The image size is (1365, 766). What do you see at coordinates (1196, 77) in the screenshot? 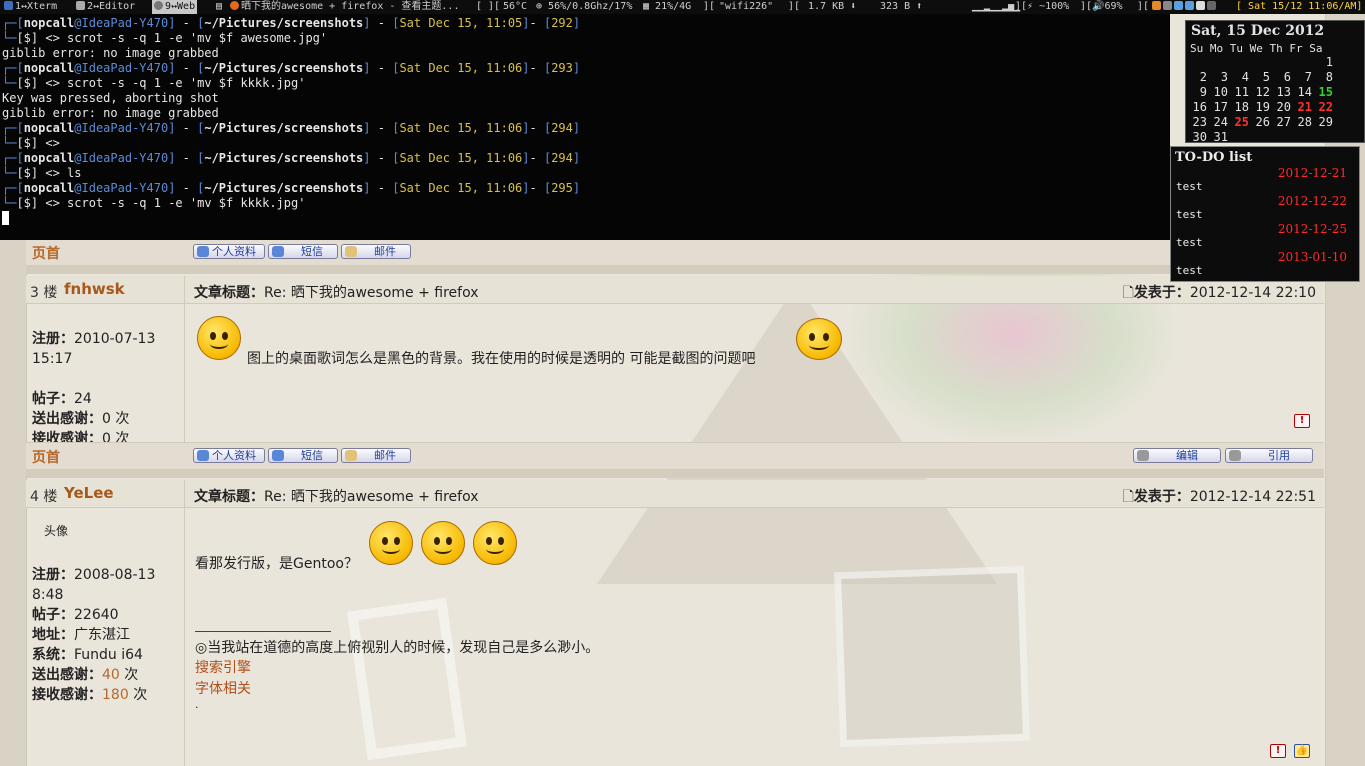
I see `calendar-day: 2` at bounding box center [1196, 77].